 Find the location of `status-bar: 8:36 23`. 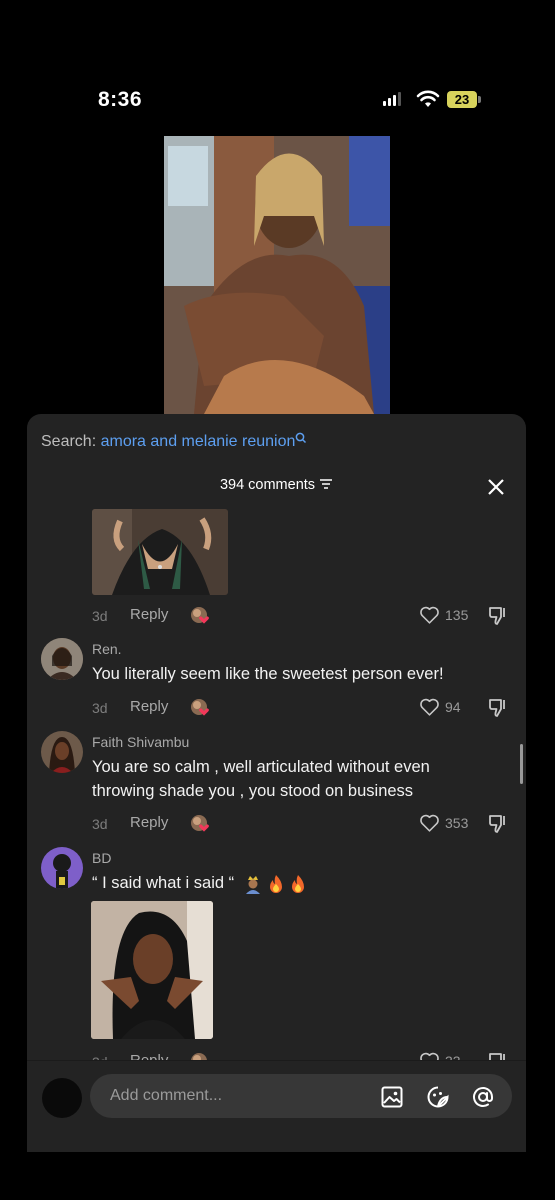

status-bar: 8:36 23 is located at coordinates (277, 60).